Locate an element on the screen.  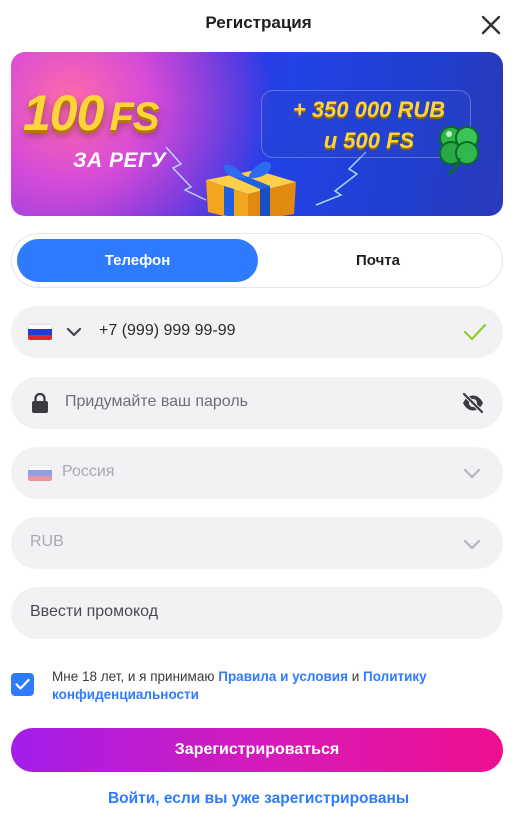
password-input: Придумайте ваш пароль is located at coordinates (156, 402).